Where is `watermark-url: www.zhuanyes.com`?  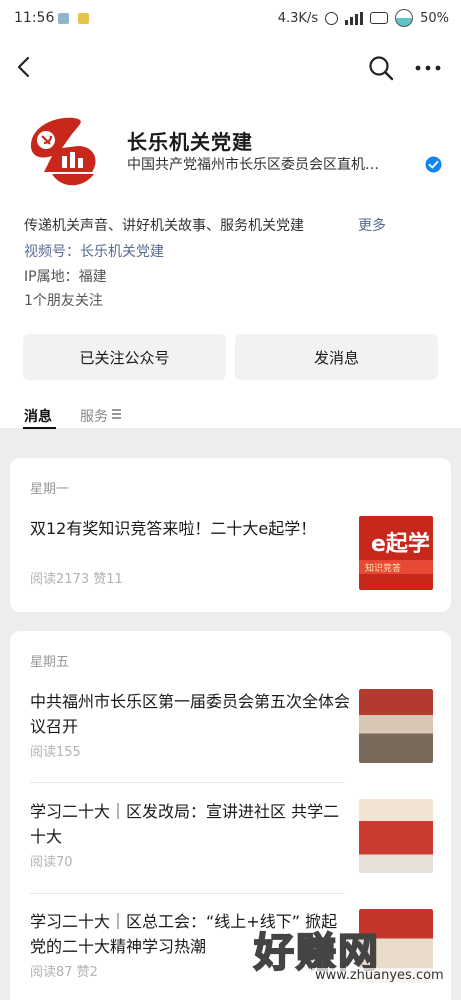 watermark-url: www.zhuanyes.com is located at coordinates (379, 975).